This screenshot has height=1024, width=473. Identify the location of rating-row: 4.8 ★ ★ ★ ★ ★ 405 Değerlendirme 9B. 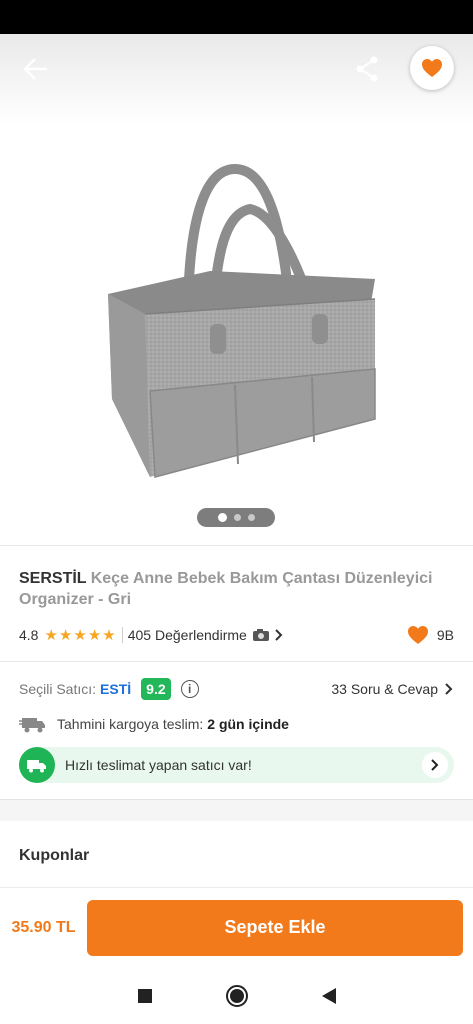
(236, 635).